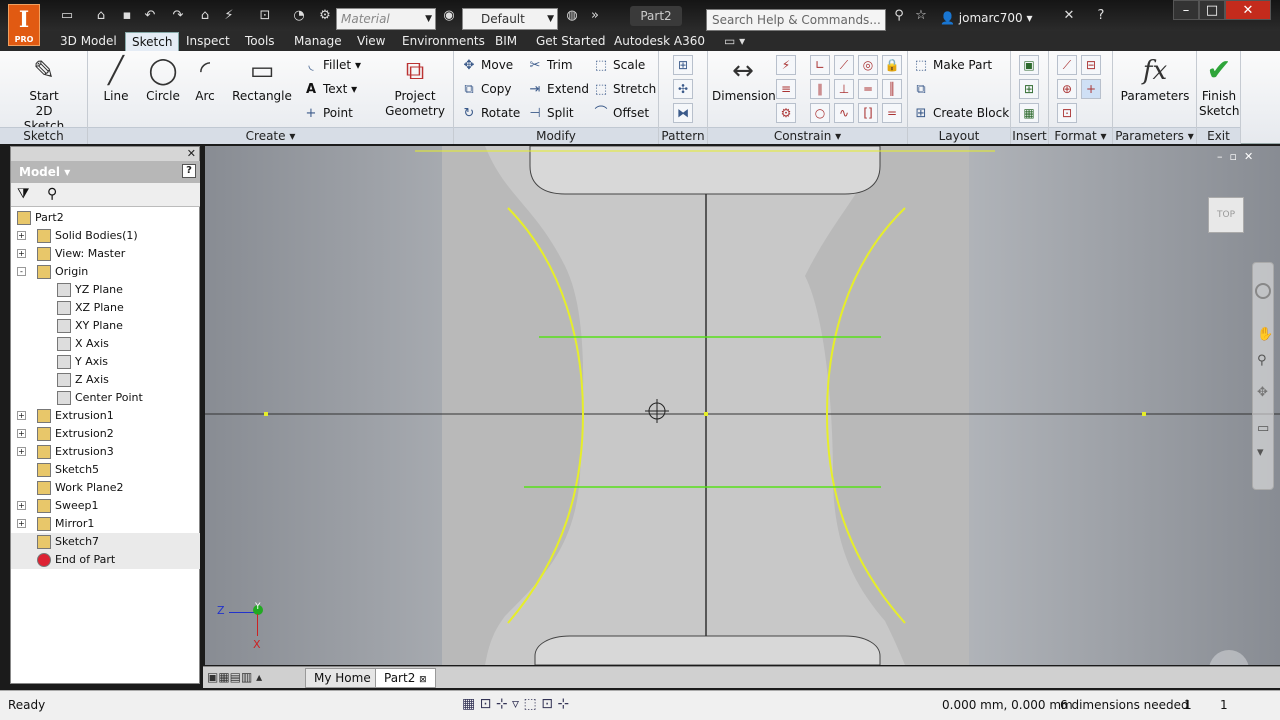 Image resolution: width=1280 pixels, height=720 pixels. I want to click on tile-view-icons: ▣▦▤▥ ▴, so click(234, 677).